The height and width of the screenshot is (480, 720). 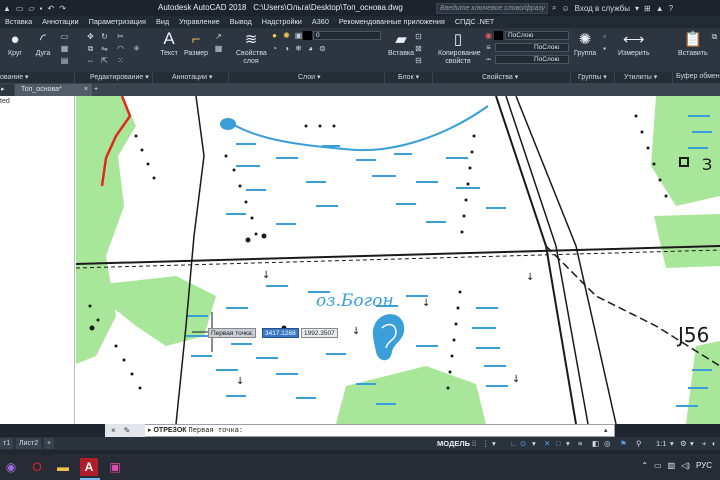 I want to click on lock-icon: ▣, so click(x=298, y=35).